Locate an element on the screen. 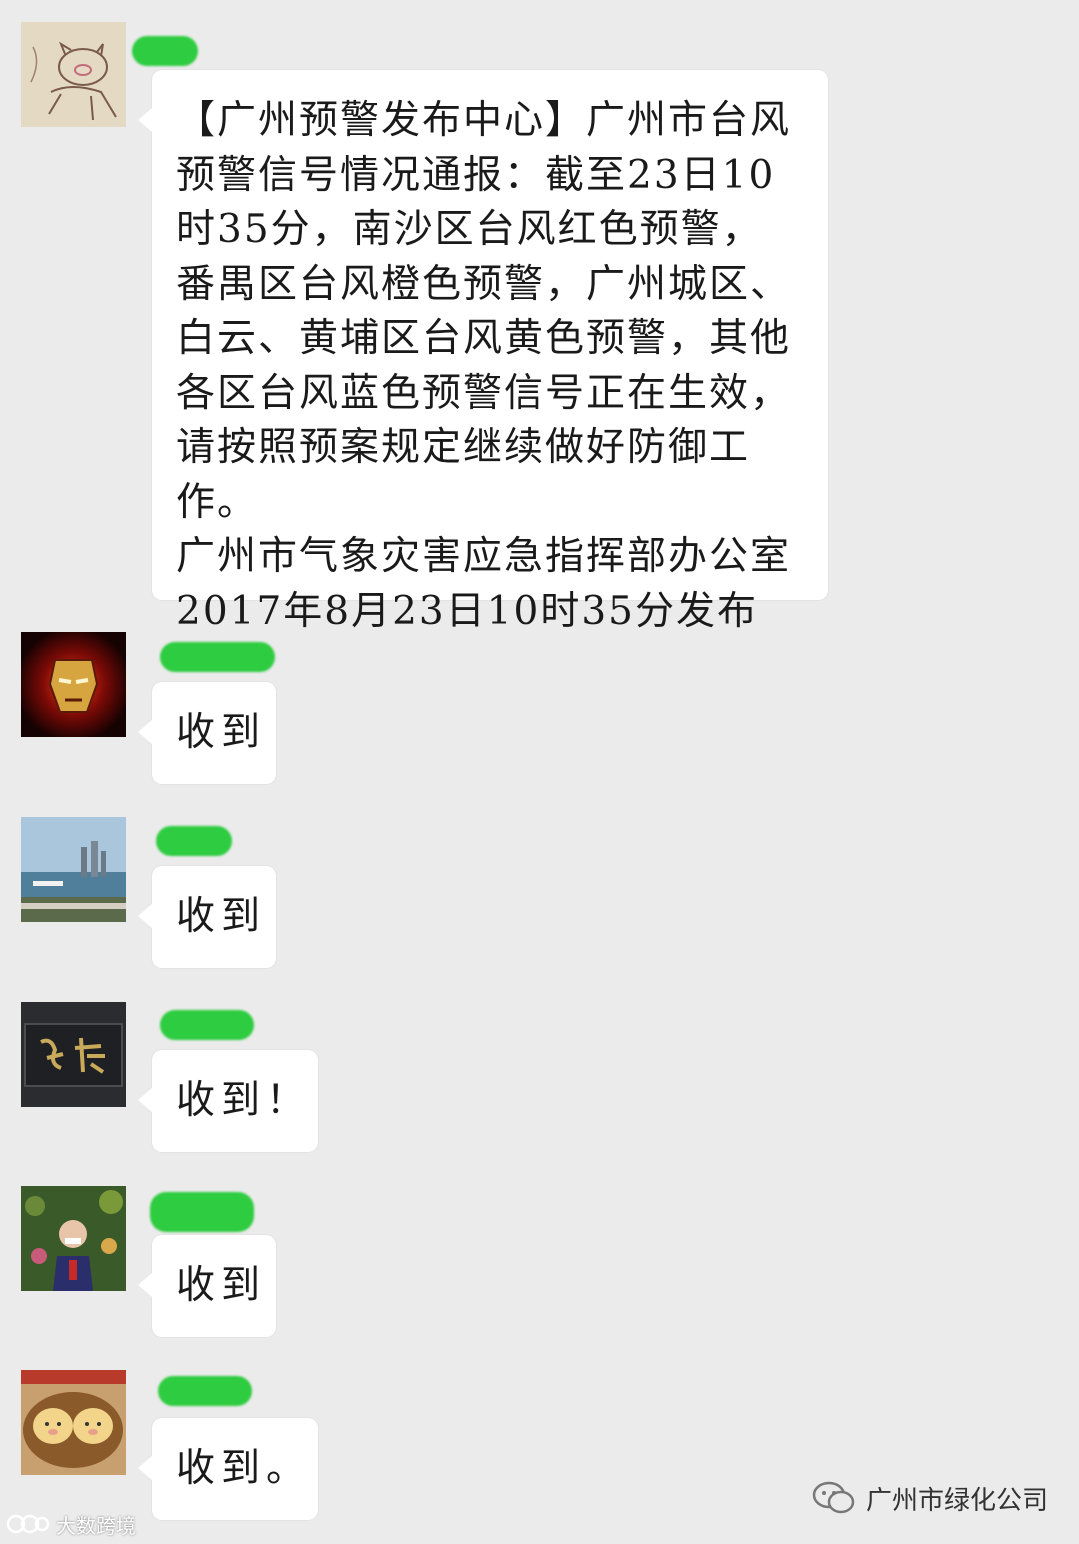  watermark-right: 广州市绿化公司 is located at coordinates (930, 1498).